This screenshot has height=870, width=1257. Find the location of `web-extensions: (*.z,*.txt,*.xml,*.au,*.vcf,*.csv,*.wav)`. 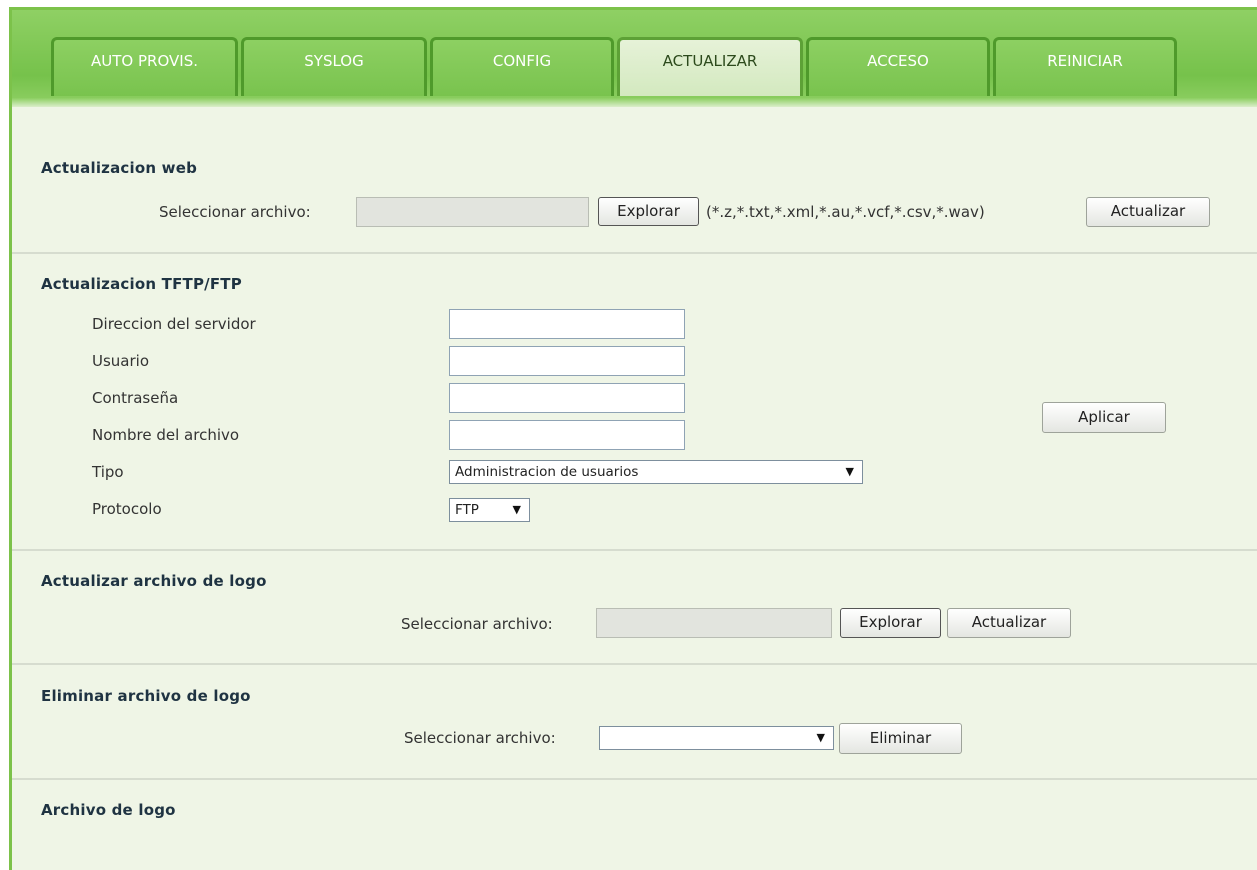

web-extensions: (*.z,*.txt,*.xml,*.au,*.vcf,*.csv,*.wav) is located at coordinates (845, 212).